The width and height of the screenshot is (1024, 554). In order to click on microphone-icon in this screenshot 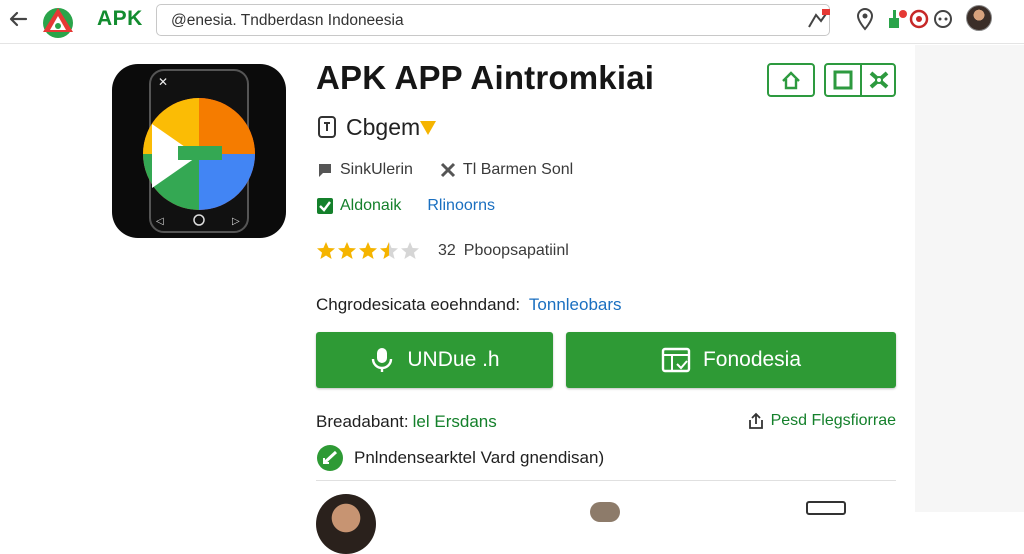, I will do `click(382, 360)`.